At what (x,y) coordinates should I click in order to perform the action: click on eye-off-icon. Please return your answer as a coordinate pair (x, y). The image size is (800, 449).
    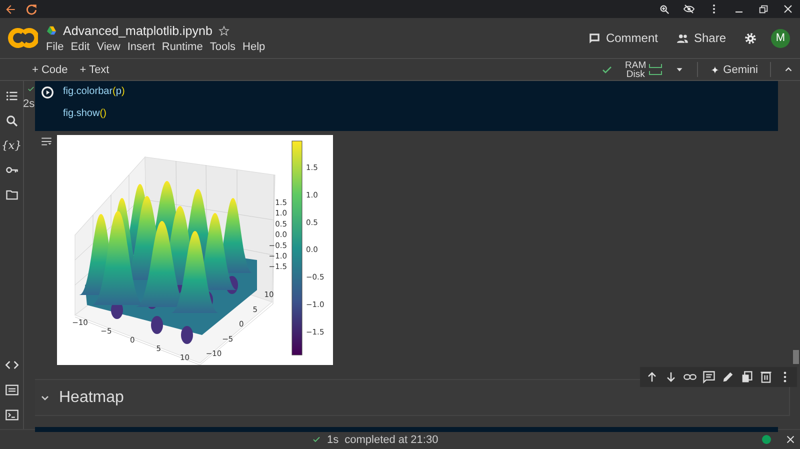
    Looking at the image, I should click on (689, 9).